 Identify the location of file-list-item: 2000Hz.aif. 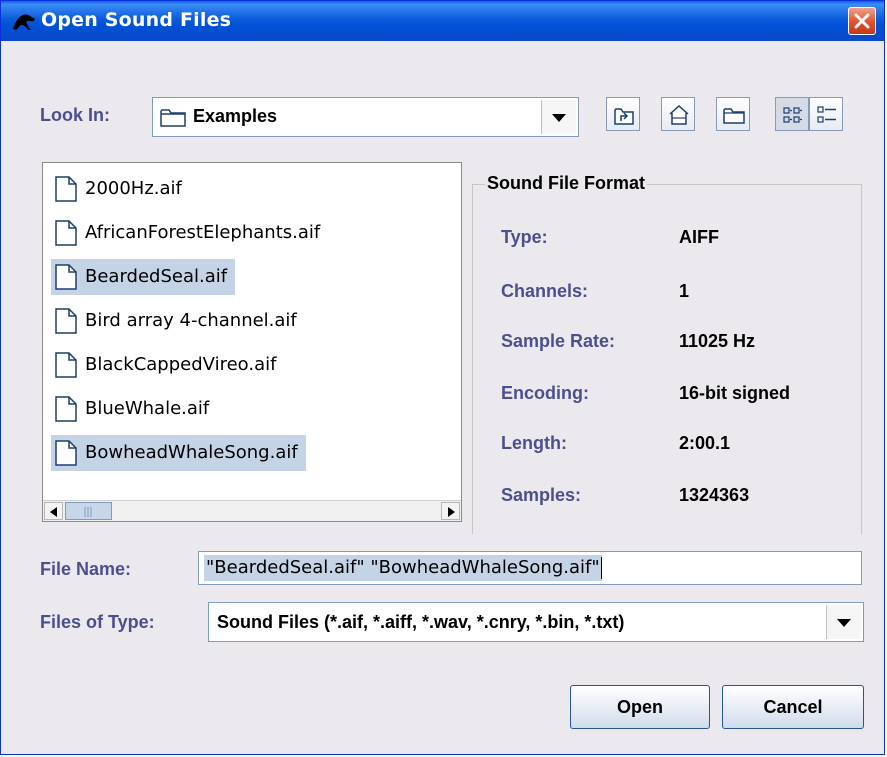
(120, 189).